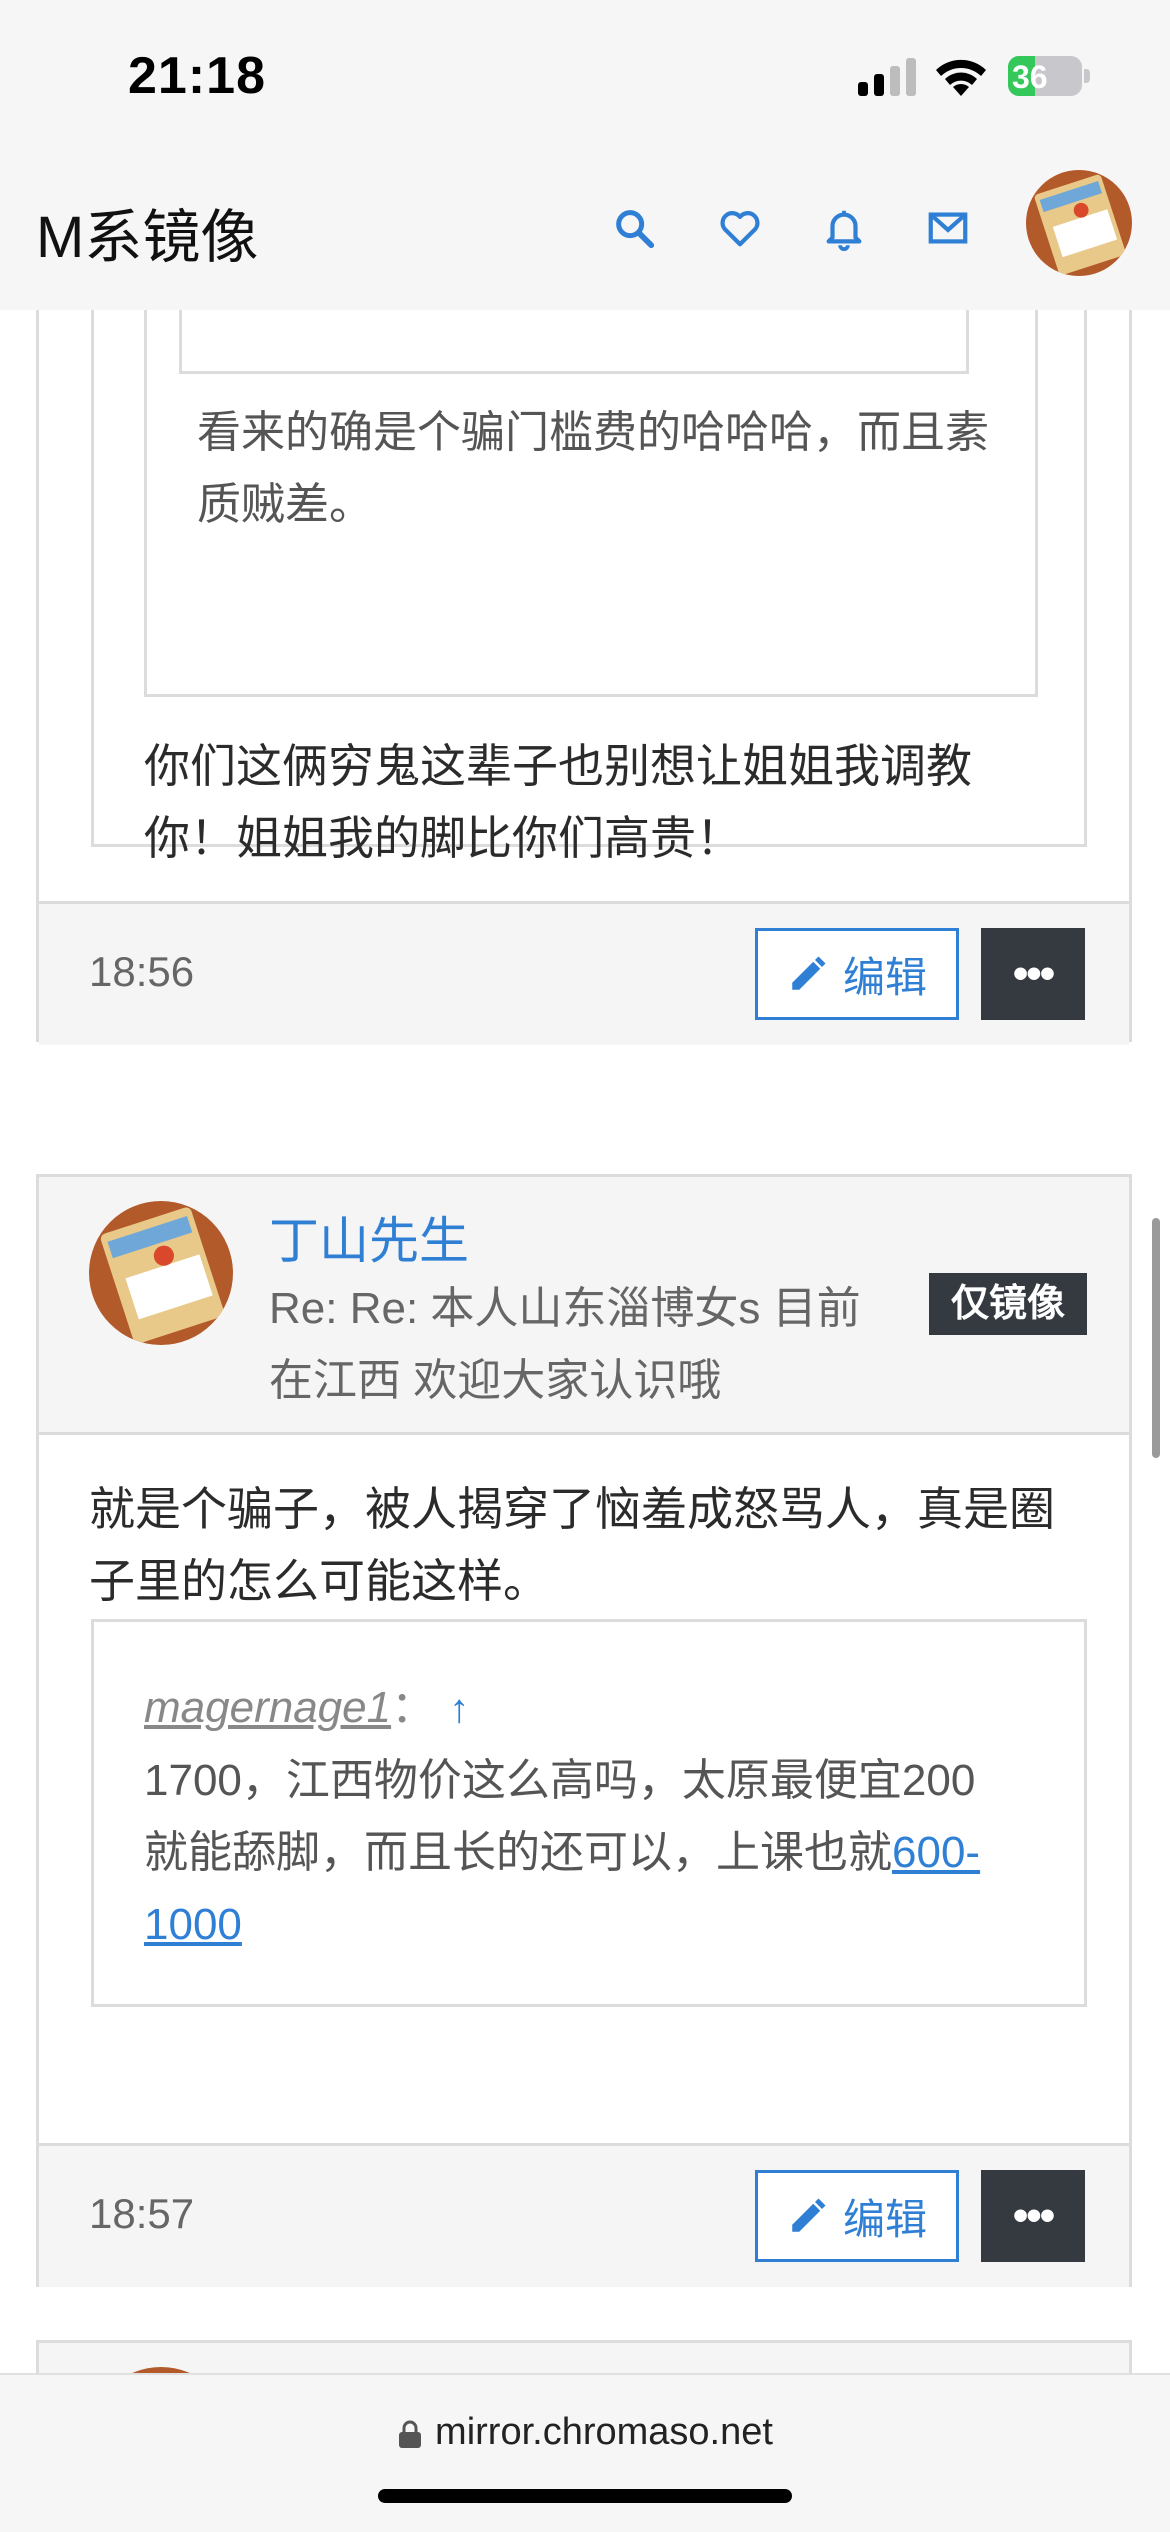 This screenshot has width=1170, height=2532. I want to click on url-text: mirror.chromaso.net, so click(604, 2432).